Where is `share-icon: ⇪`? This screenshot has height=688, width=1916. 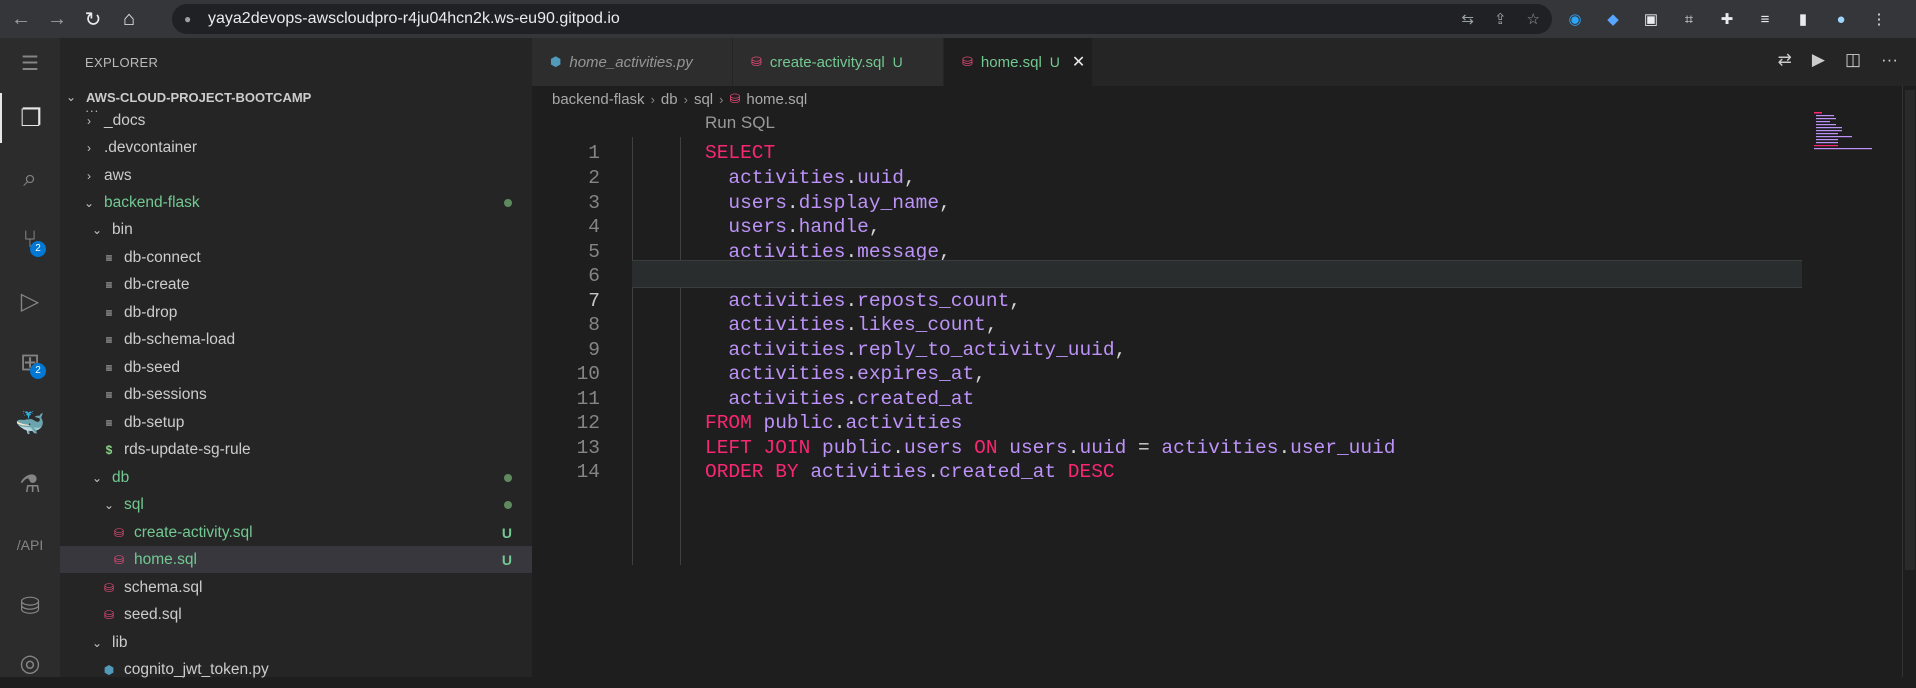
share-icon: ⇪ is located at coordinates (1500, 19).